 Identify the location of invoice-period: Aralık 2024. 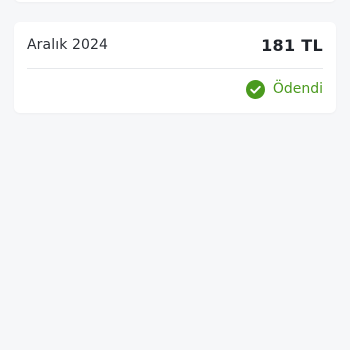
(67, 45).